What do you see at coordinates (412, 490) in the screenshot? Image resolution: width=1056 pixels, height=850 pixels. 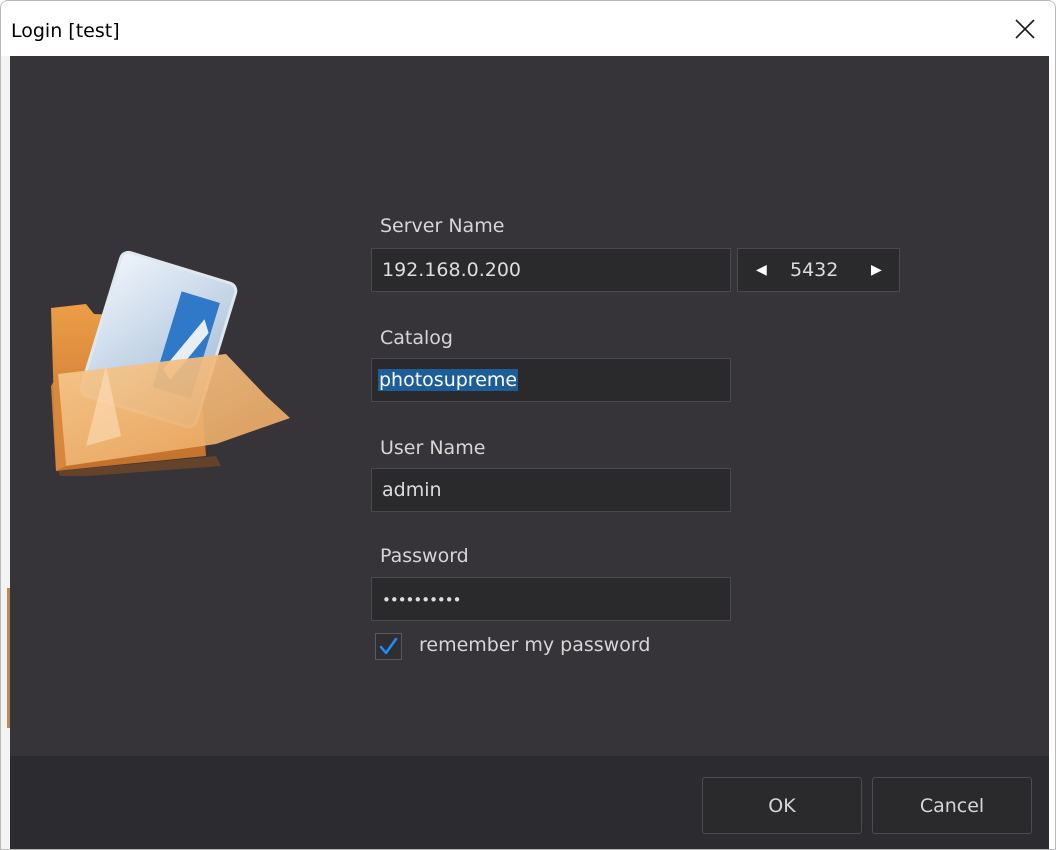 I see `user-name-value: admin` at bounding box center [412, 490].